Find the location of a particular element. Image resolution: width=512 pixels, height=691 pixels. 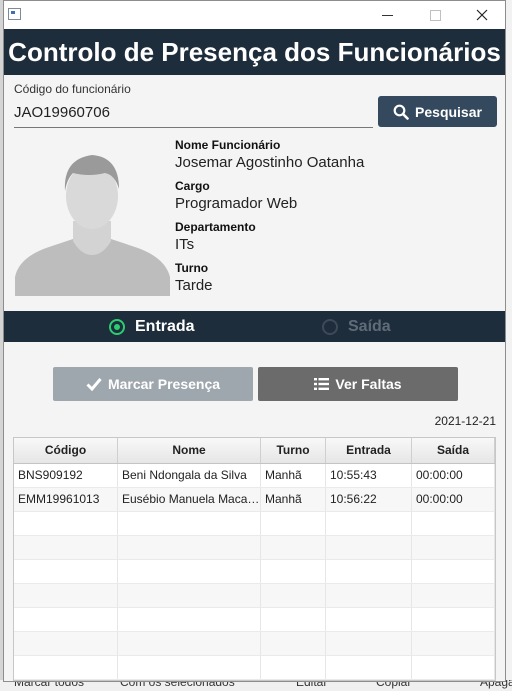

table-cell: EMM19961013 is located at coordinates (66, 499).